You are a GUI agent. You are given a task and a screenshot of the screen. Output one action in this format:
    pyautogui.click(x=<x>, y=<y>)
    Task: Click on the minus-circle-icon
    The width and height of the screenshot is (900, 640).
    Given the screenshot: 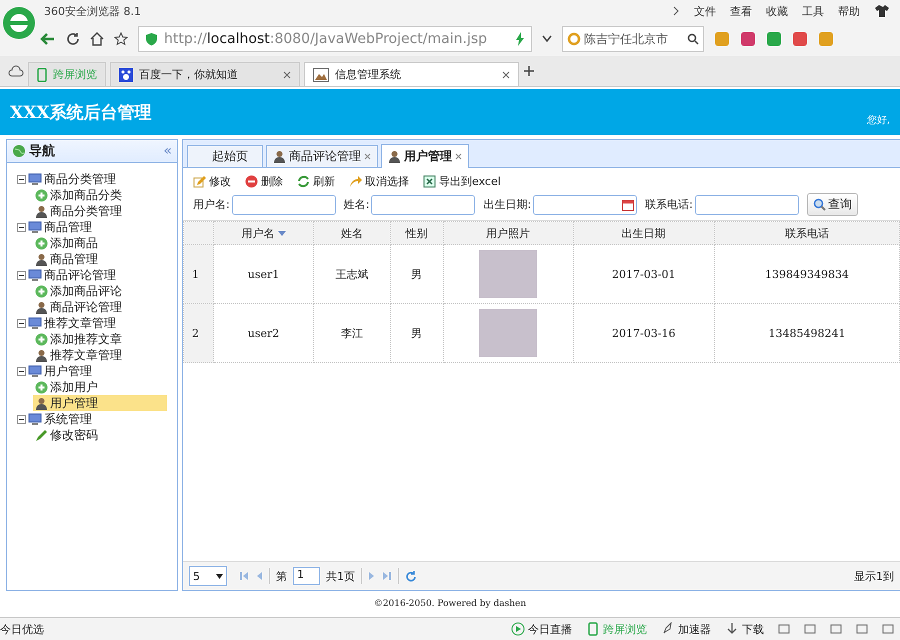 What is the action you would take?
    pyautogui.click(x=251, y=181)
    